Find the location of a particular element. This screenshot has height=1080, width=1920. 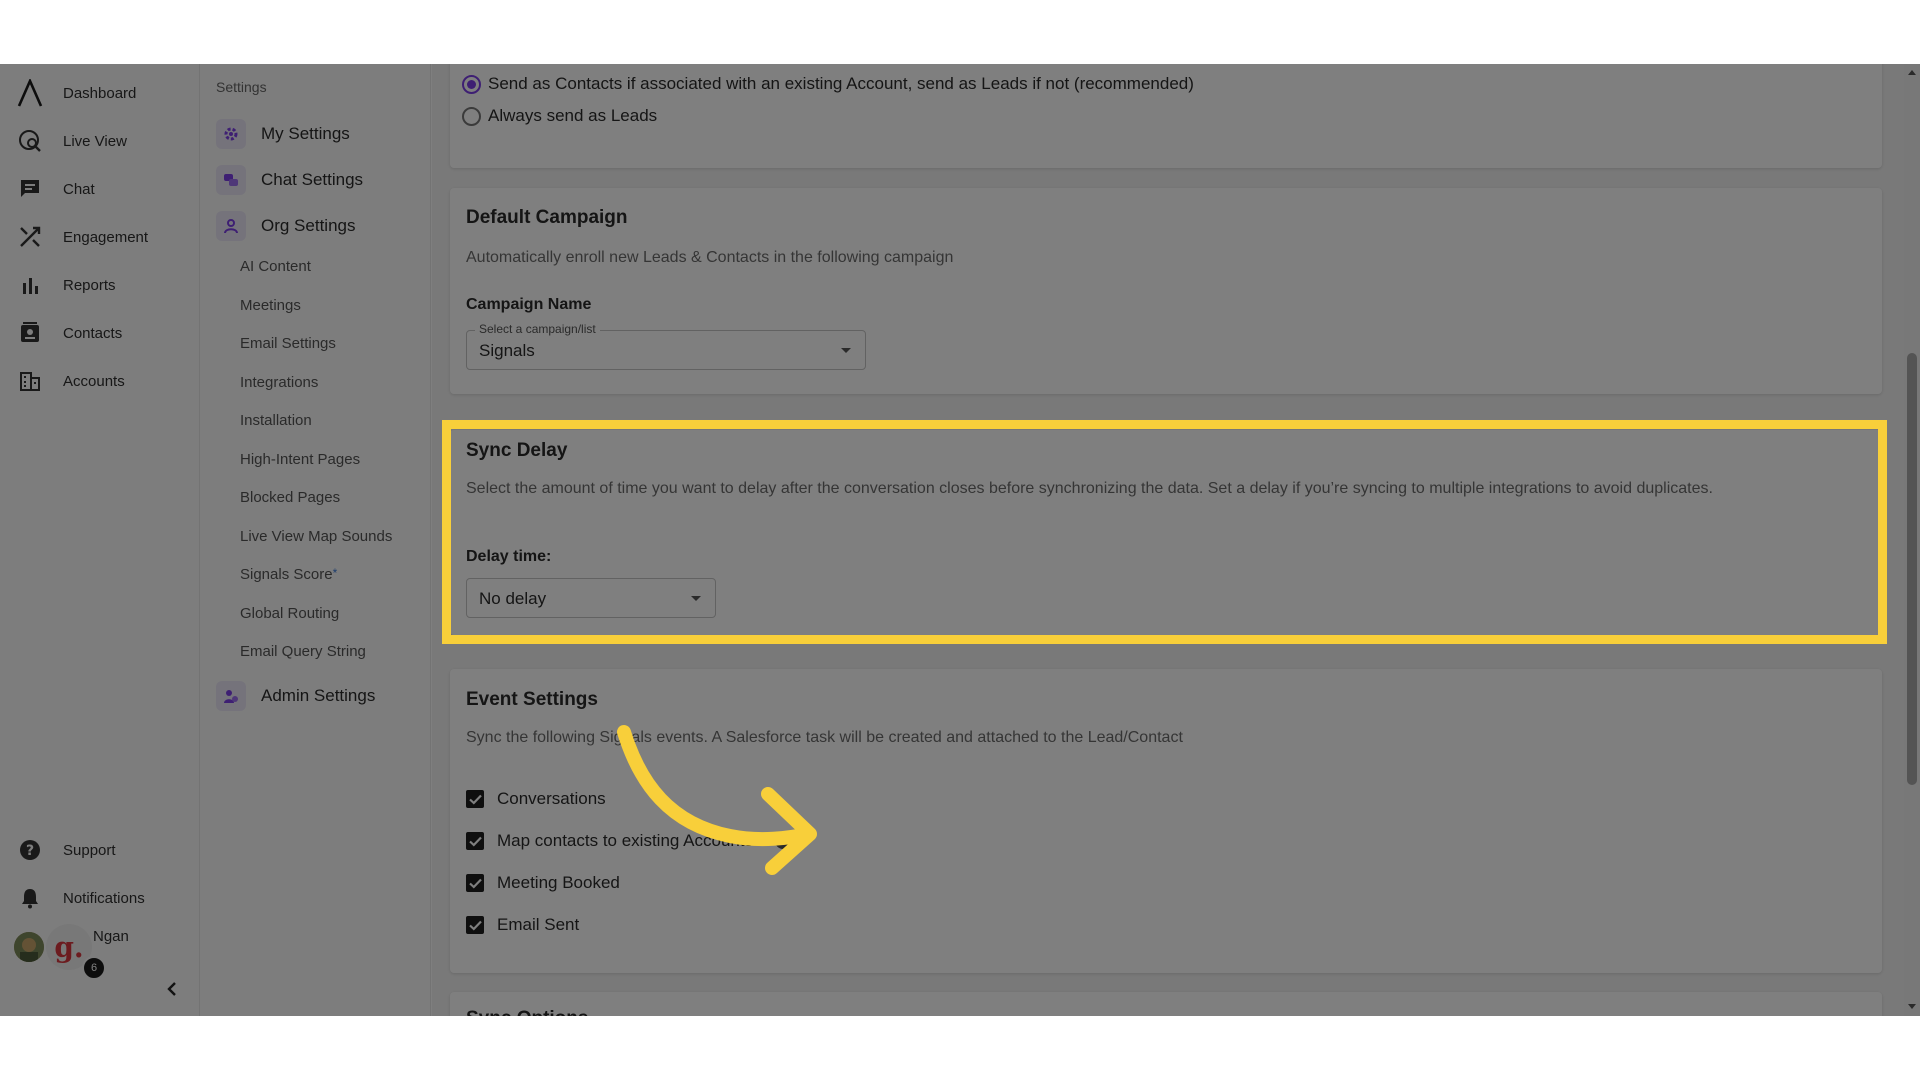

nav-item-support: ? Support is located at coordinates (100, 850).